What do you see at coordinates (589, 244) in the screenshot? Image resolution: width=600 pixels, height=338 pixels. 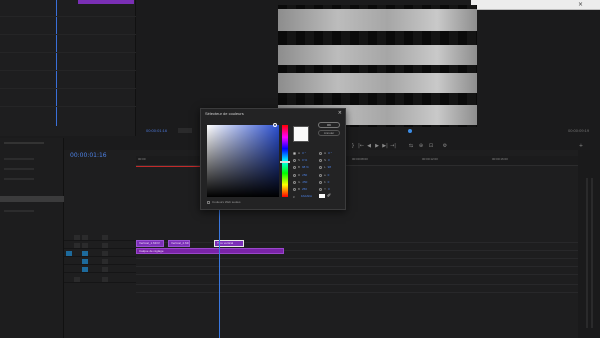 I see `audio-meters` at bounding box center [589, 244].